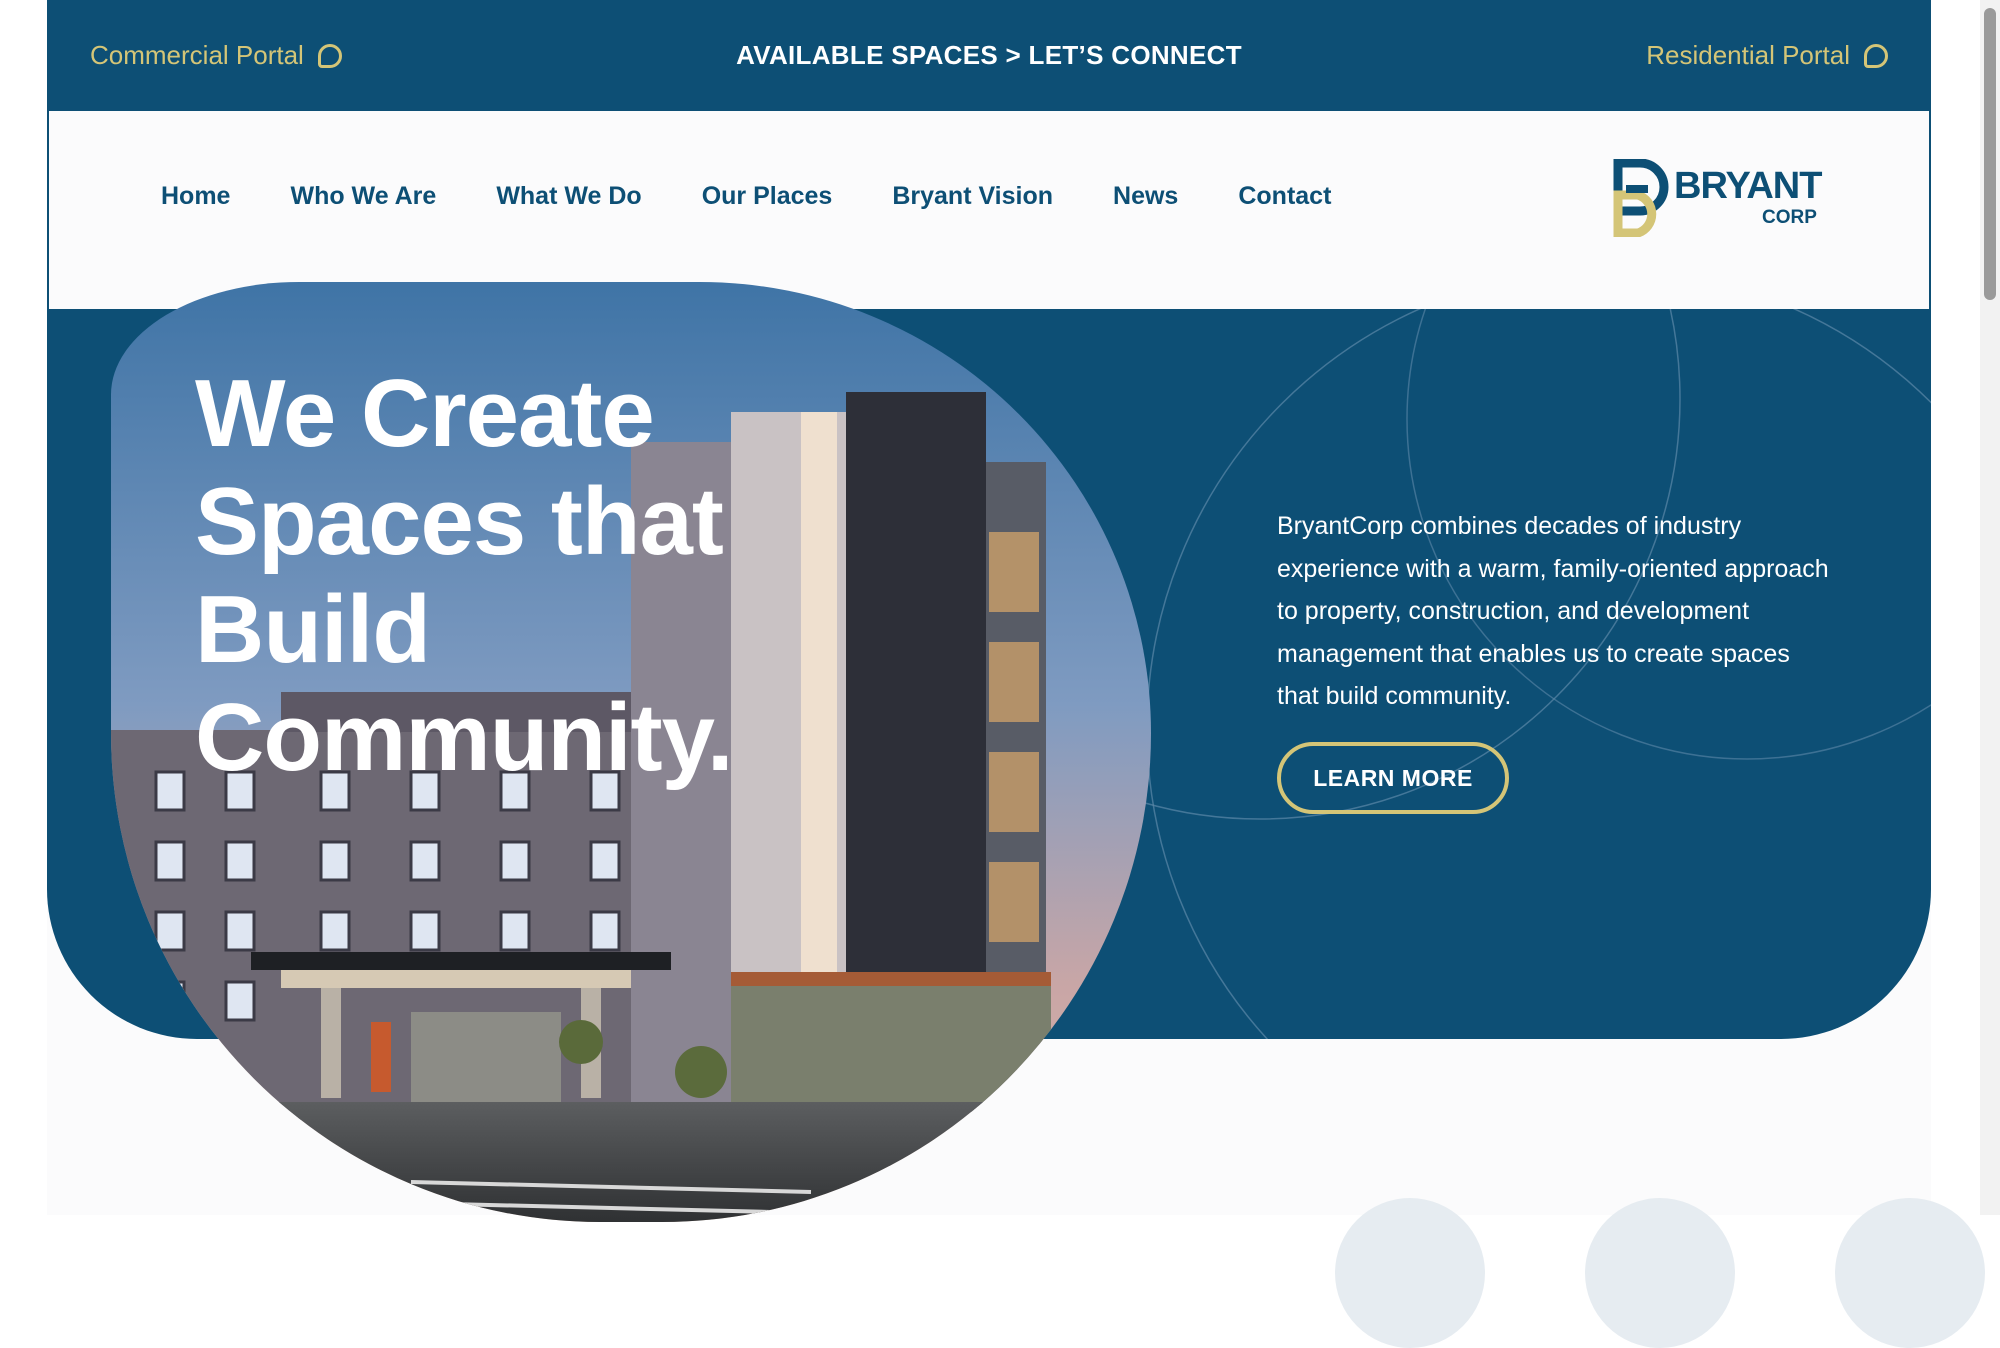 This screenshot has height=1348, width=2000. What do you see at coordinates (425, 413) in the screenshot?
I see `headline-line: We Create` at bounding box center [425, 413].